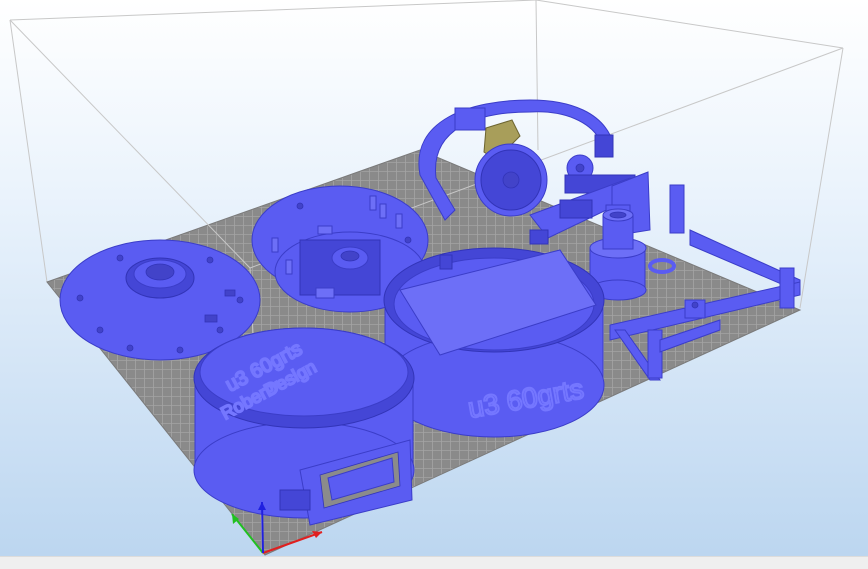  Describe the element at coordinates (434, 562) in the screenshot. I see `status-bar` at that location.